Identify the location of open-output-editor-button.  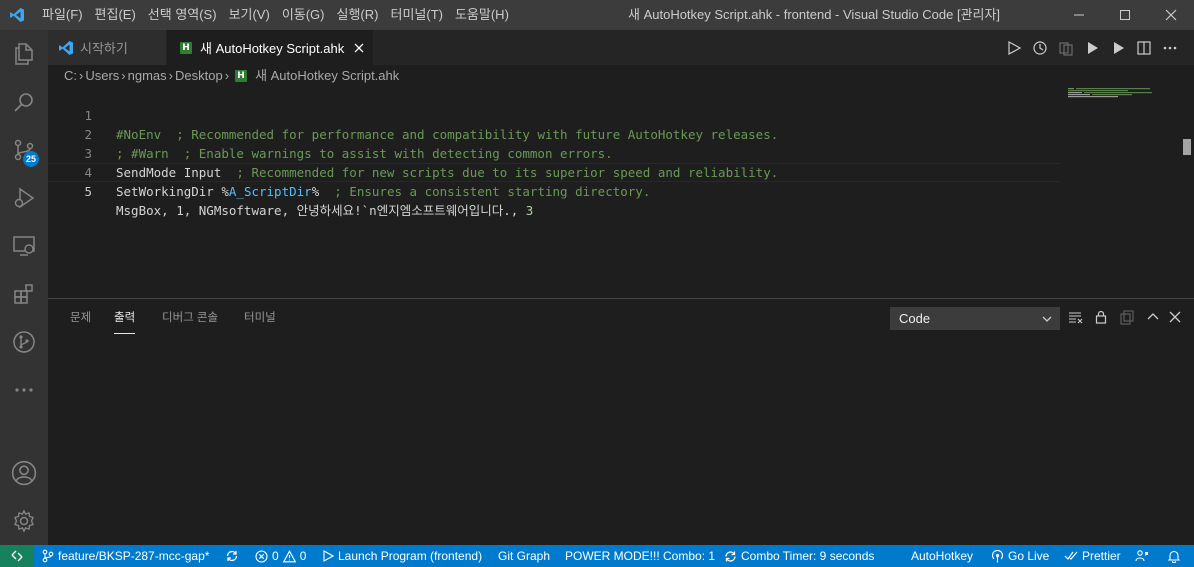
(1127, 317).